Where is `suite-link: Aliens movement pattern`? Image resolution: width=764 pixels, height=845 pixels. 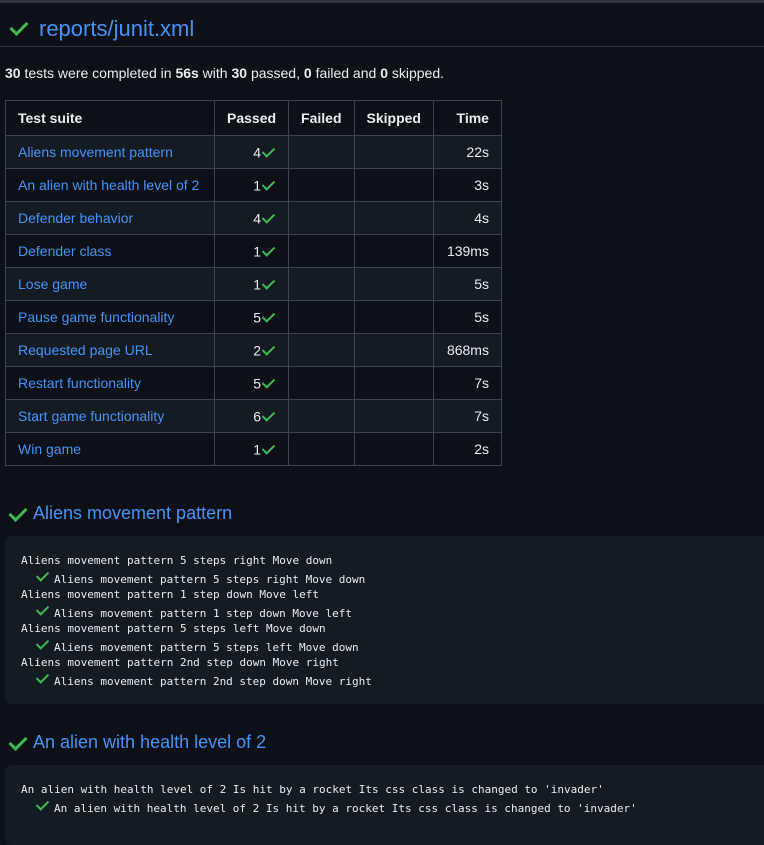
suite-link: Aliens movement pattern is located at coordinates (110, 152).